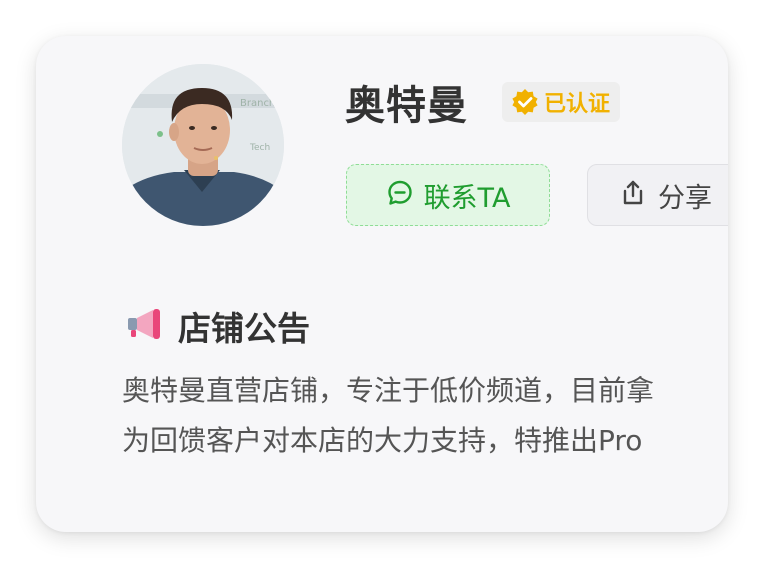 The height and width of the screenshot is (568, 764). What do you see at coordinates (425, 416) in the screenshot?
I see `notice-body: 奥特曼直营店铺，专注于低价频道，目前拿 为回馈客户对本店的大力支持，特推出Pro` at bounding box center [425, 416].